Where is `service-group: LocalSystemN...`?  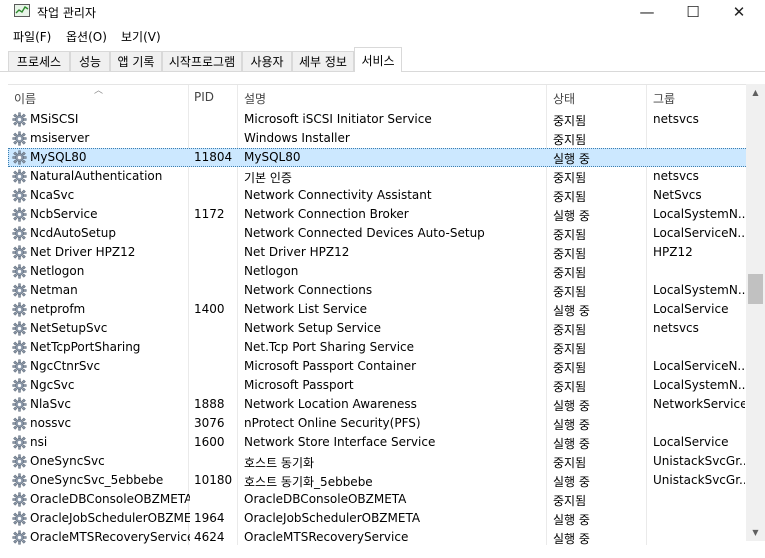
service-group: LocalSystemN... is located at coordinates (699, 385).